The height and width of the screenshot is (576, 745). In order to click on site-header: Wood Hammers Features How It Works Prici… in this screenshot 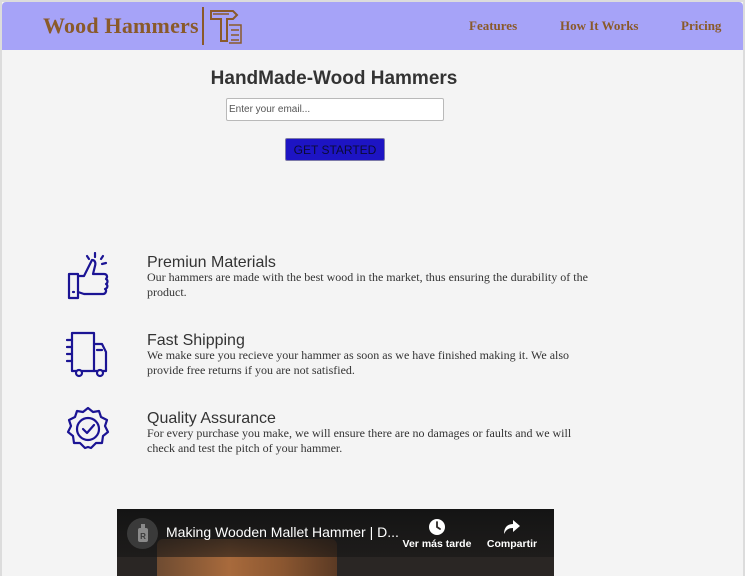, I will do `click(372, 26)`.